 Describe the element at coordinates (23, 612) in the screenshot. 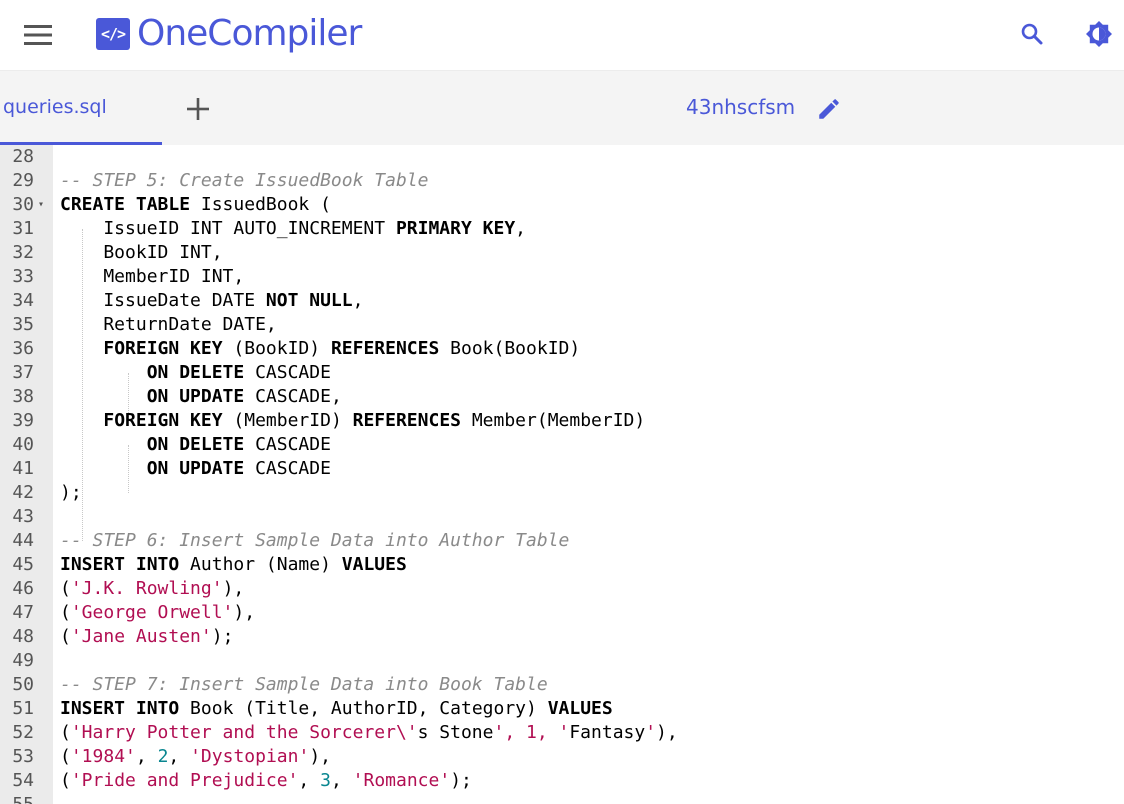

I see `line-number: 47` at that location.